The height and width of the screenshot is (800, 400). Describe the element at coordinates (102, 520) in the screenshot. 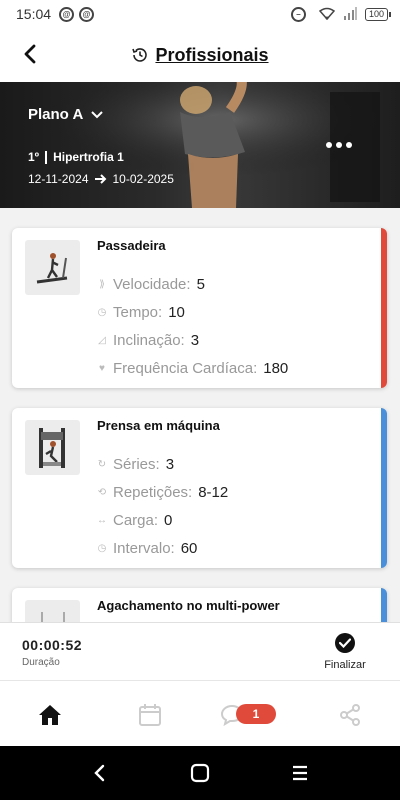

I see `dumbbell-icon: ↔` at that location.